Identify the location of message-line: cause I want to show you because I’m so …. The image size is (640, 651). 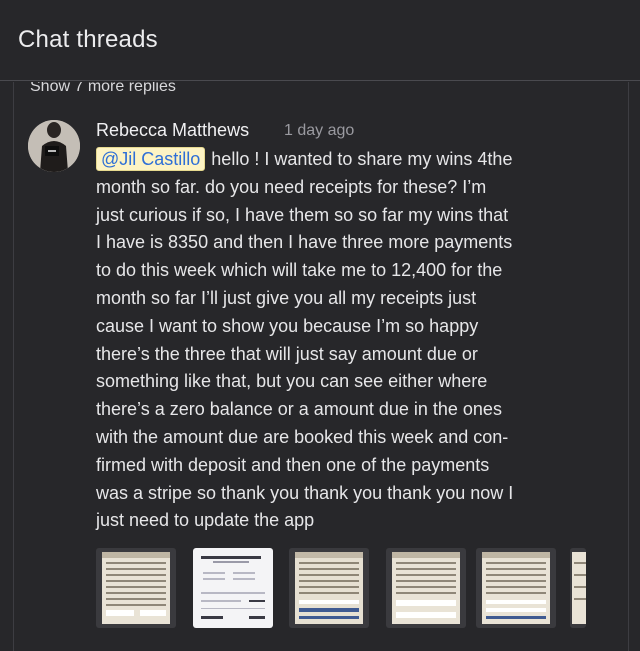
(287, 325).